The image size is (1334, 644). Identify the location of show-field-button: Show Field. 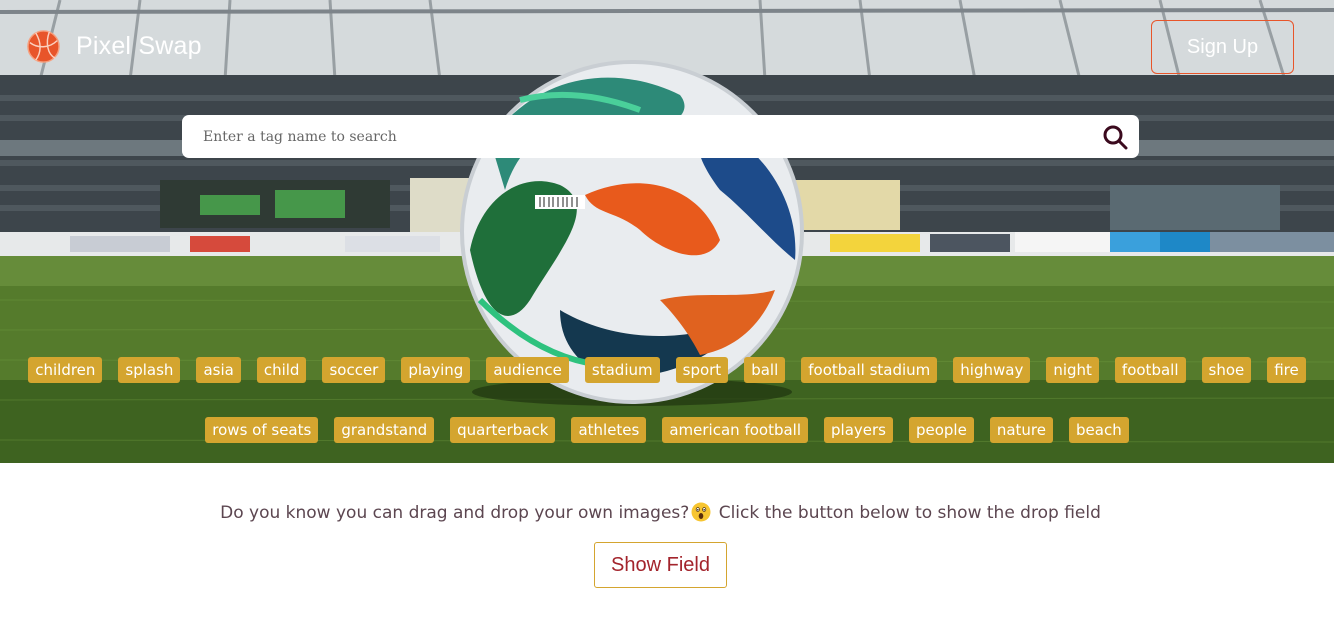
(660, 565).